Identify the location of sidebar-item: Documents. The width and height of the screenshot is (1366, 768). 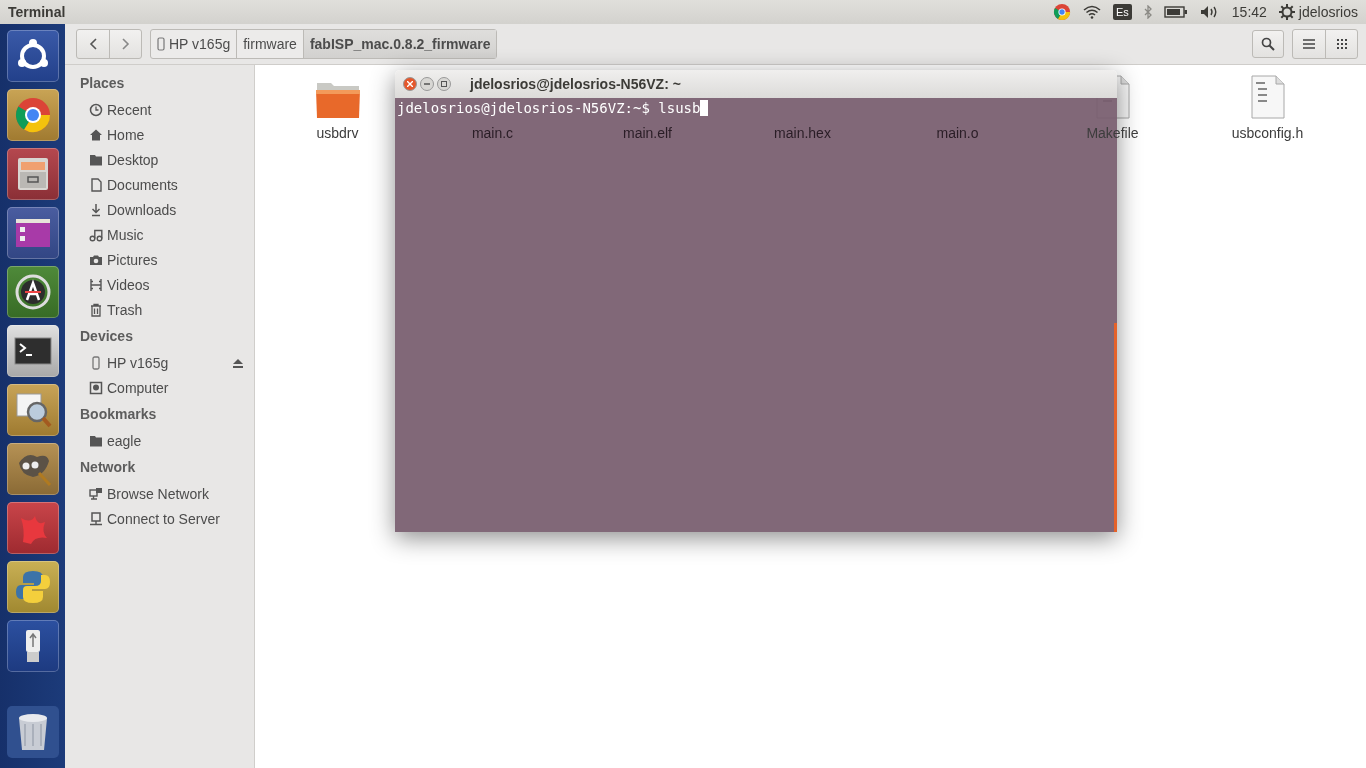
(167, 184).